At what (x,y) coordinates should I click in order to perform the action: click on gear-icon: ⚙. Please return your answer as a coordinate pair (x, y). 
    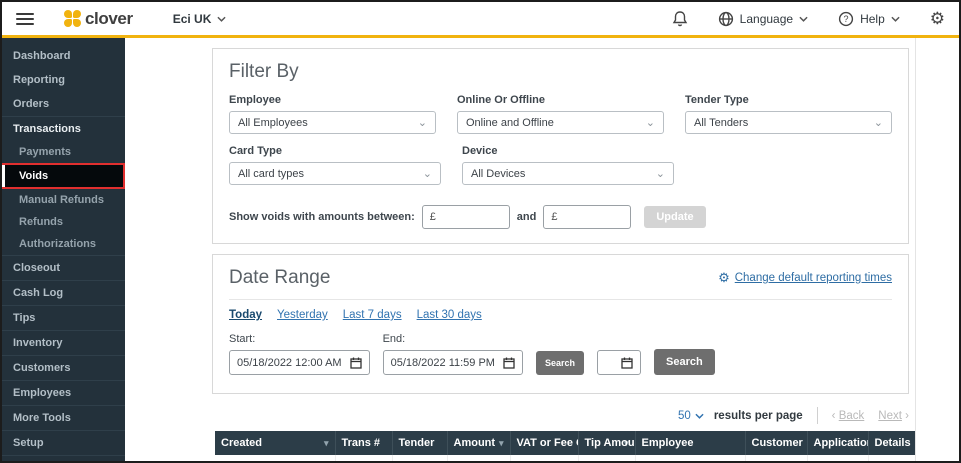
    Looking at the image, I should click on (724, 277).